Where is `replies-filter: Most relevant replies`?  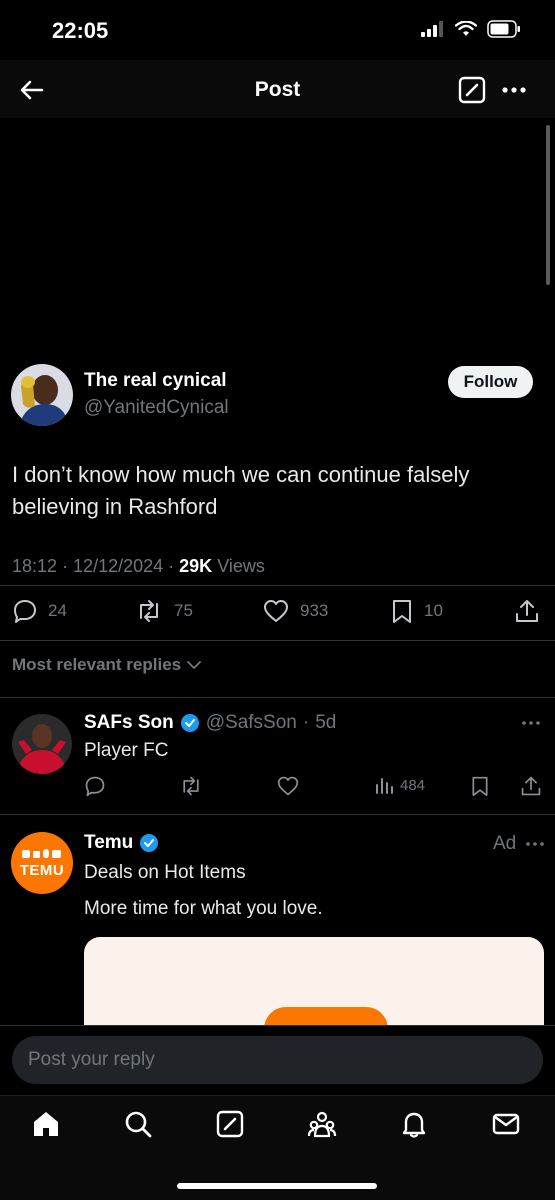
replies-filter: Most relevant replies is located at coordinates (107, 665).